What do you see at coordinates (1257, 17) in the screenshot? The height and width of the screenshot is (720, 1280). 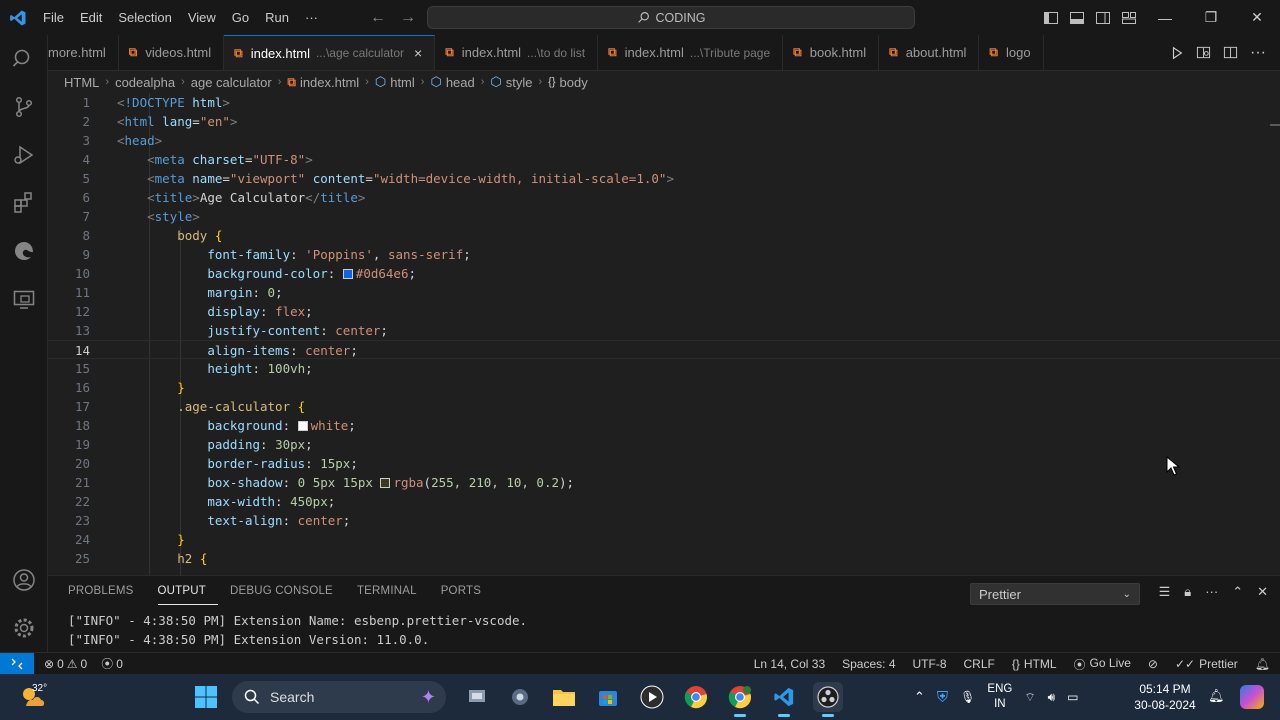 I see `close-window-icon: ✕` at bounding box center [1257, 17].